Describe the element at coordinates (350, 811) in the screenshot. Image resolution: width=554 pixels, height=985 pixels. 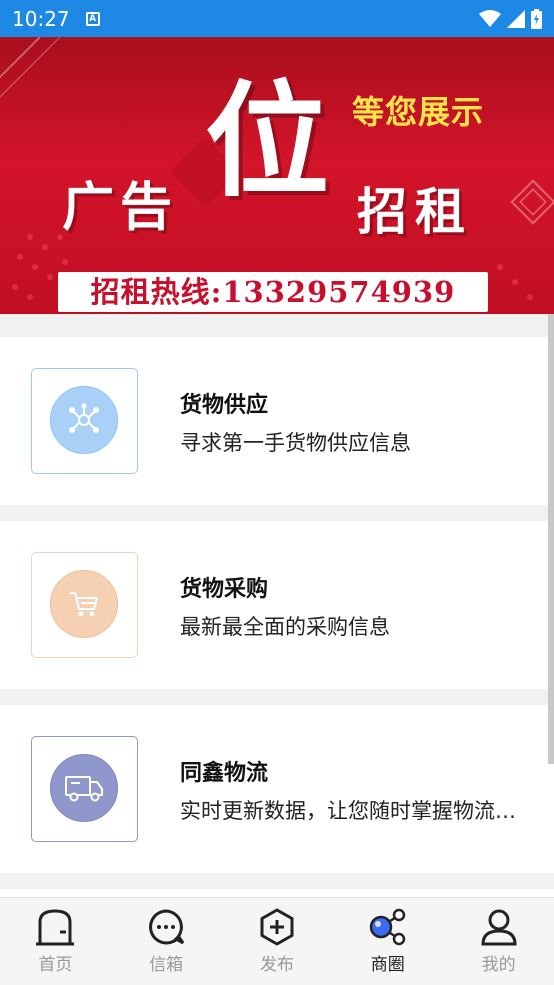
I see `card-desc: 实时更新数据，让您随时掌握物流动态` at that location.